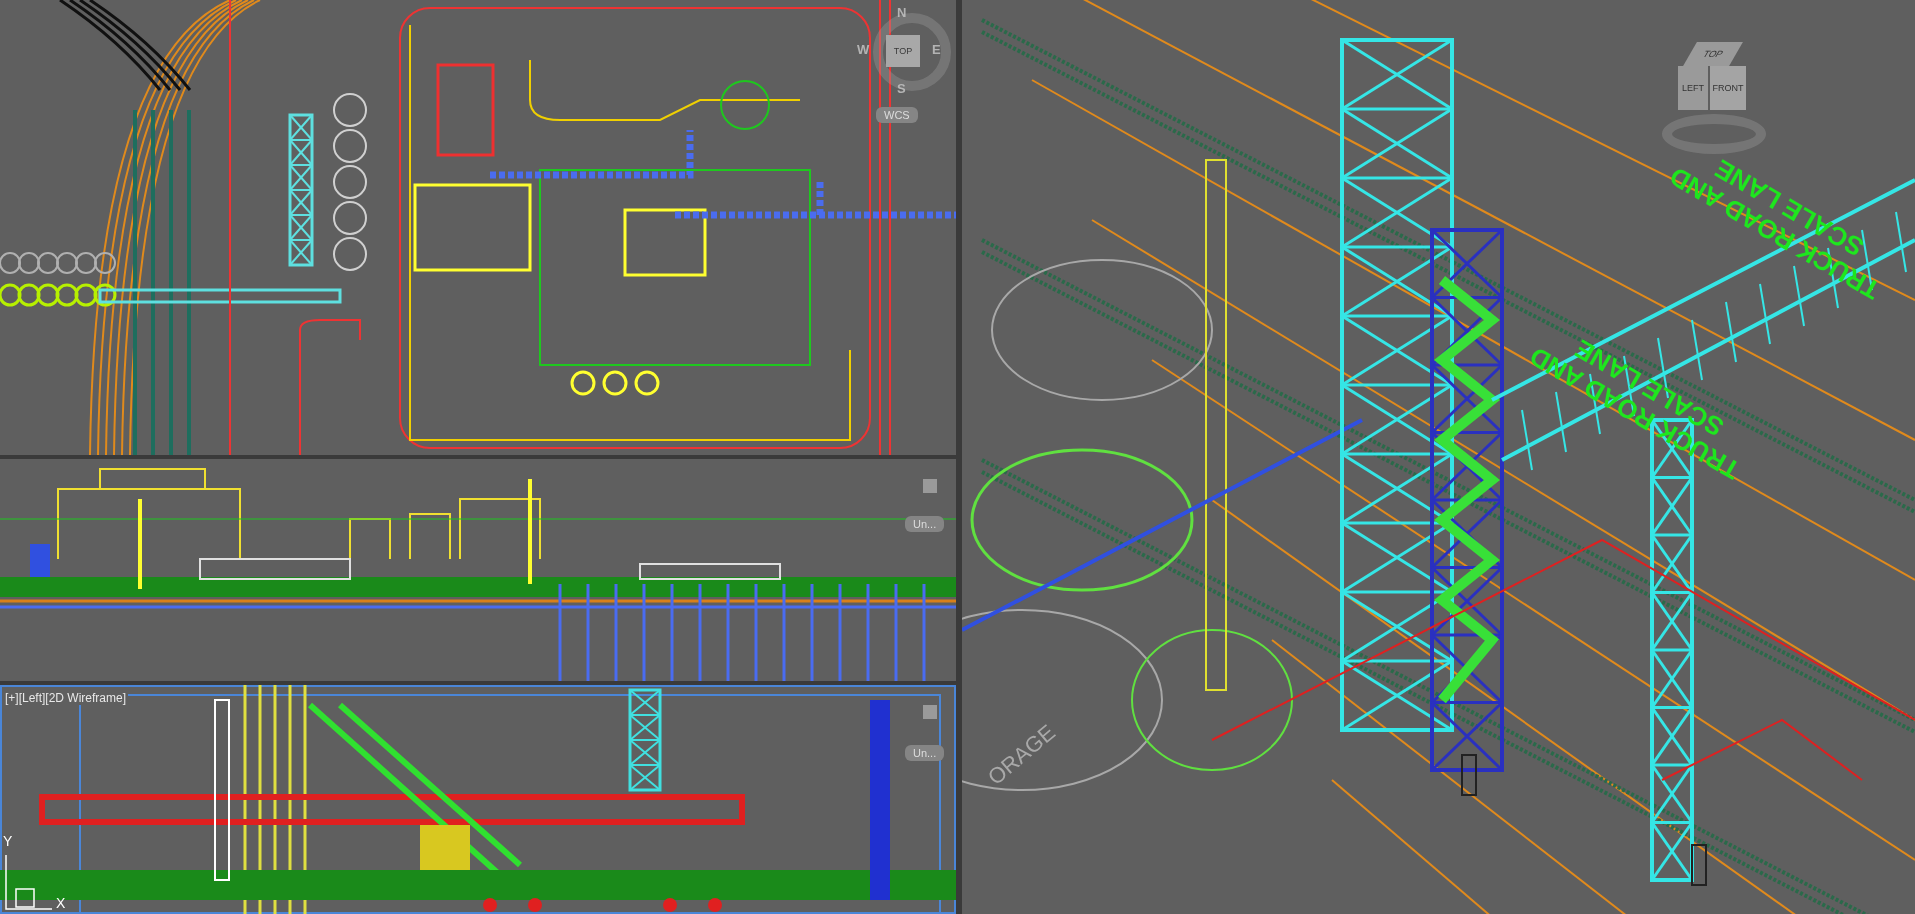 The height and width of the screenshot is (914, 1915). I want to click on ucs-dropdown: WCS, so click(897, 115).